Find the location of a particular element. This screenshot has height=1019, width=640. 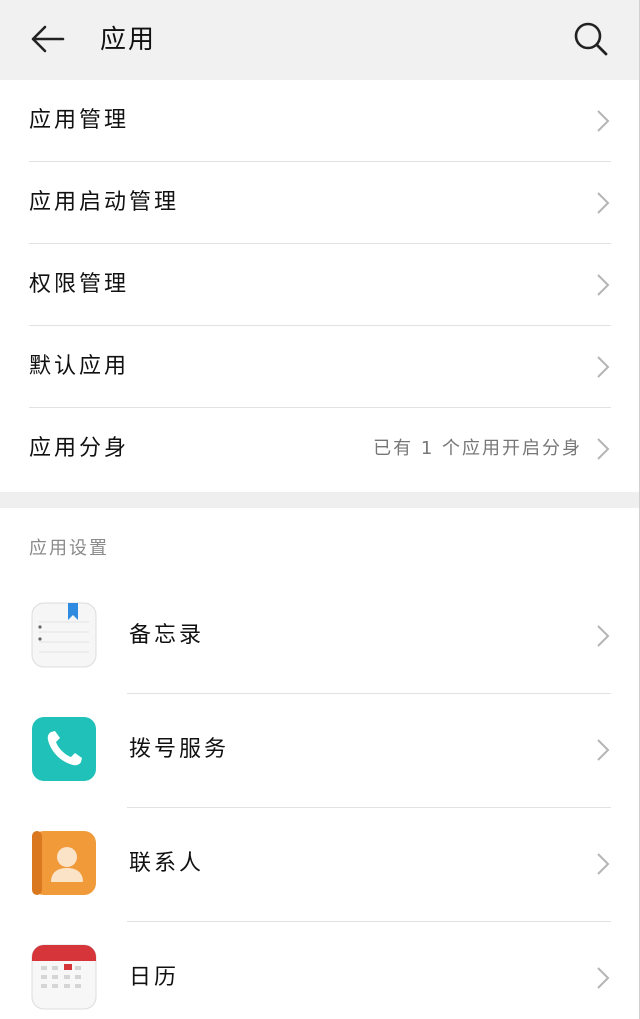

menu-item-label: 应用分身 is located at coordinates (79, 448).